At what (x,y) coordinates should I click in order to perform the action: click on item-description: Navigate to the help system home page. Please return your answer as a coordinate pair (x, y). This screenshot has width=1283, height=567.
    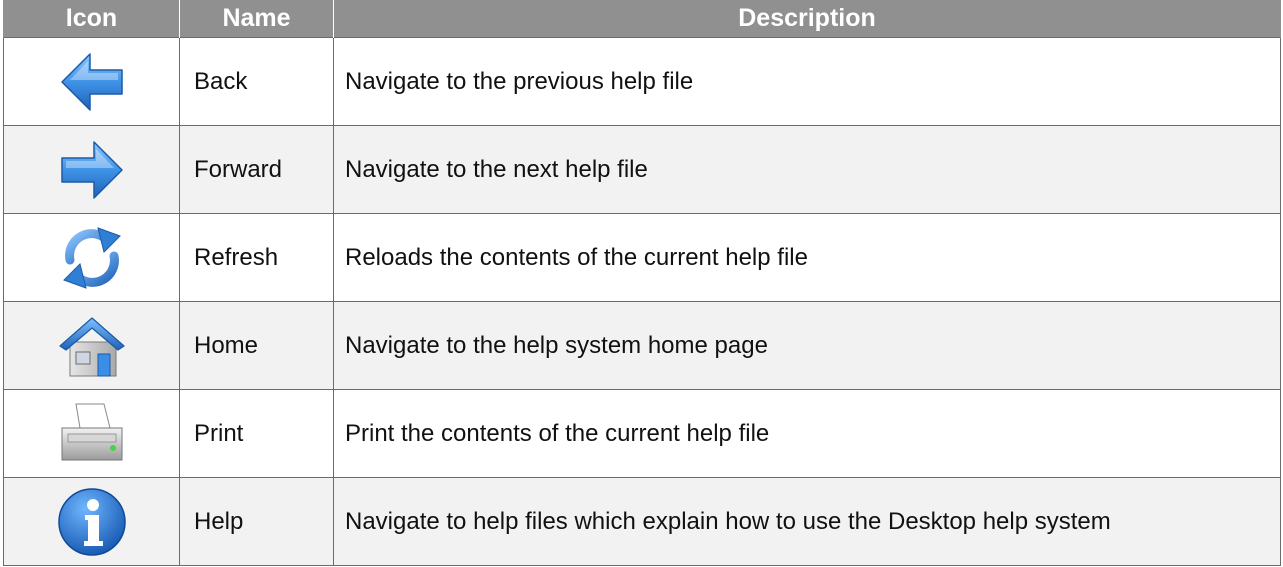
    Looking at the image, I should click on (807, 345).